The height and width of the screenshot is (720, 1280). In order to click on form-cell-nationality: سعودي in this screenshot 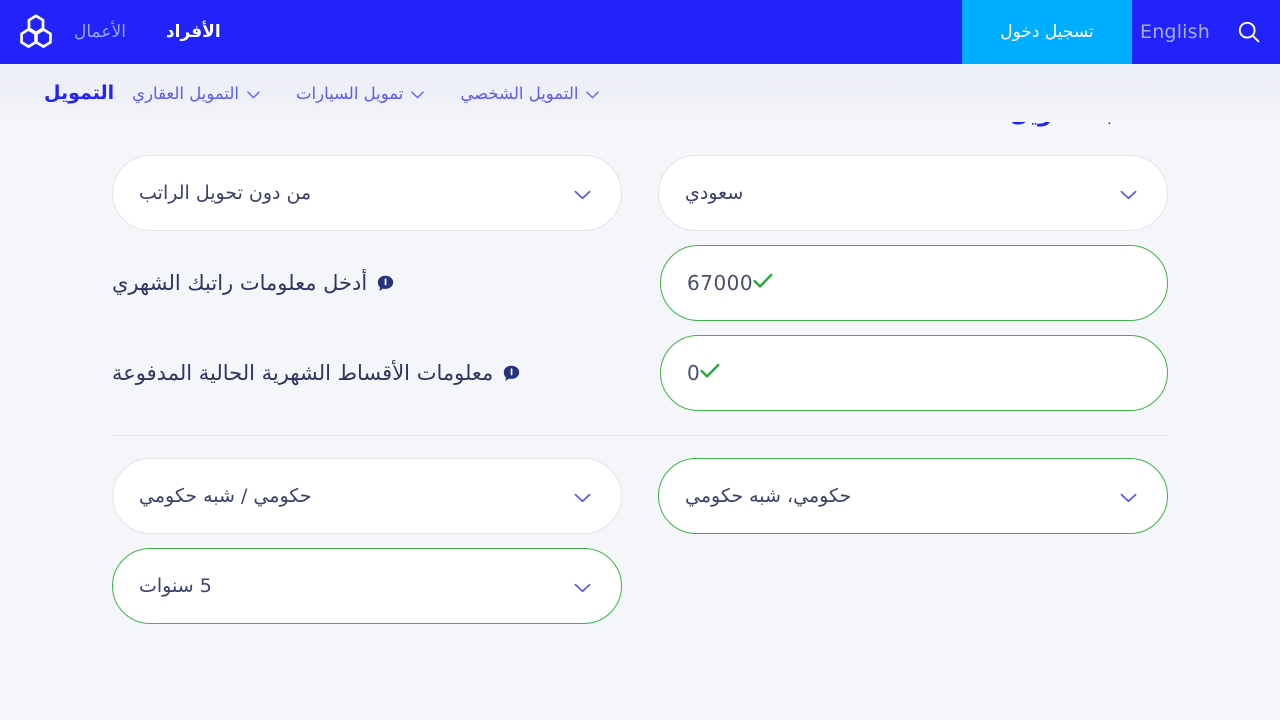, I will do `click(913, 193)`.